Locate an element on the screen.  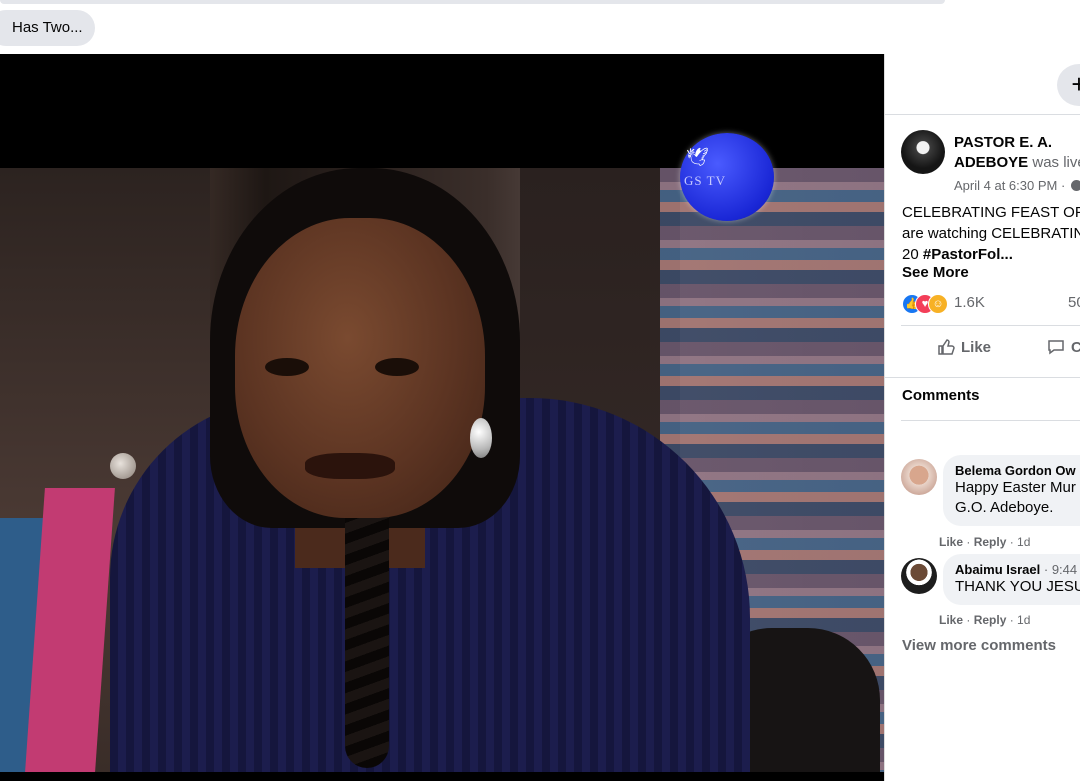
speaker-face is located at coordinates (360, 368).